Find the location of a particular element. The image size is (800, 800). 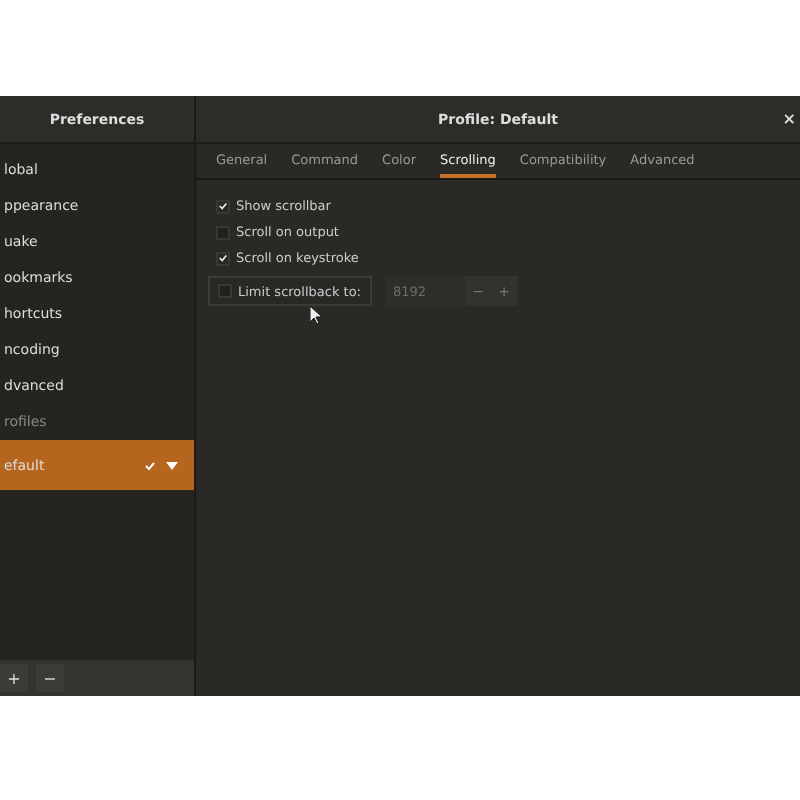

pointer-icon is located at coordinates (316, 315).